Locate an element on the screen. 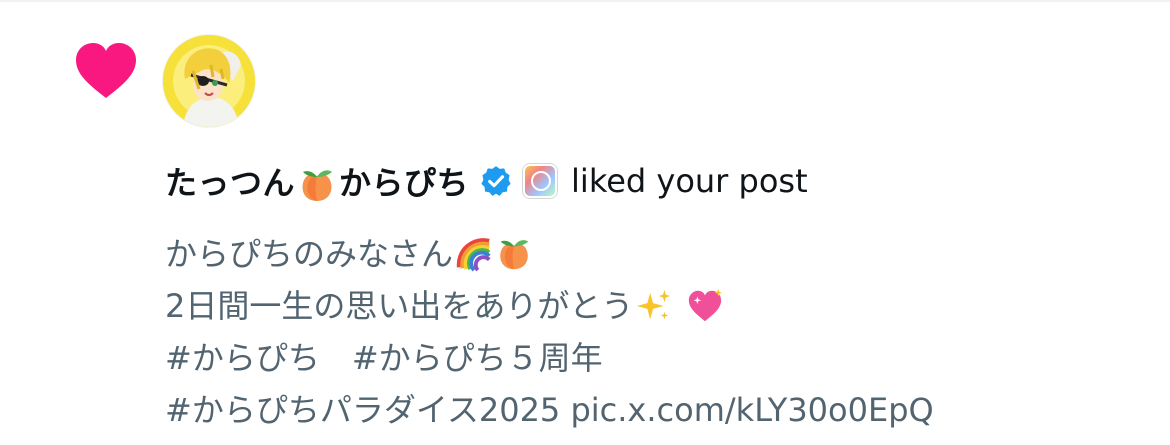  sparkles-emoji is located at coordinates (654, 304).